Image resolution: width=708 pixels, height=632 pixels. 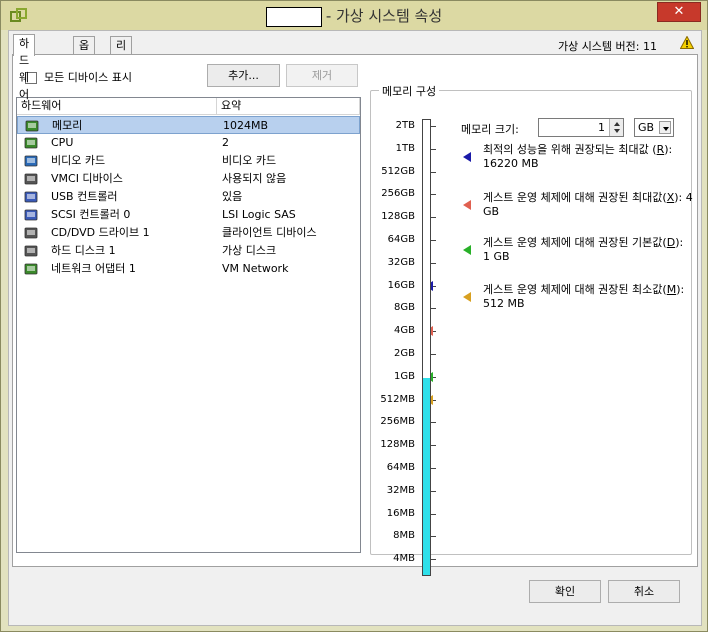 What do you see at coordinates (401, 239) in the screenshot?
I see `memory-scale-label: 64GB` at bounding box center [401, 239].